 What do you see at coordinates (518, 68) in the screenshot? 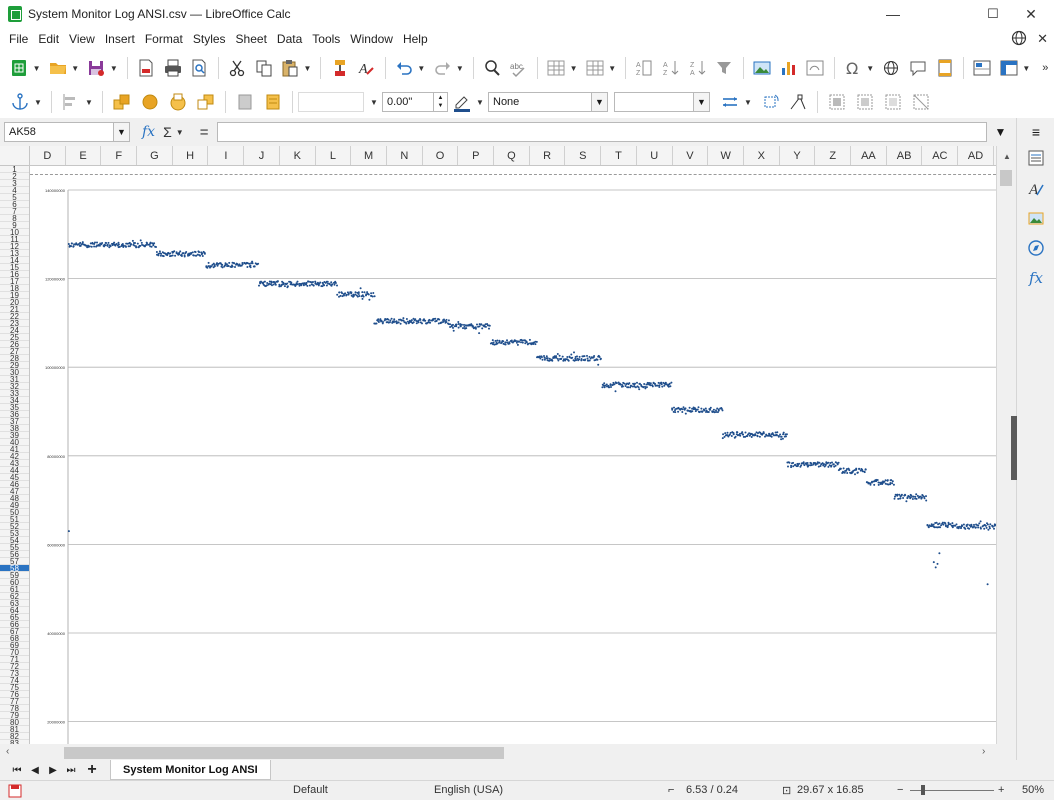
I see `spelling-icon: abc` at bounding box center [518, 68].